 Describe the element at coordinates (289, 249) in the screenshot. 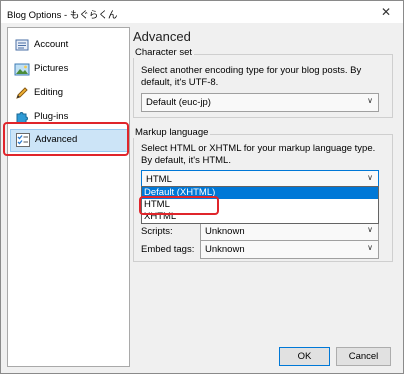

I see `embed-tags-select: Unknown ∨` at that location.